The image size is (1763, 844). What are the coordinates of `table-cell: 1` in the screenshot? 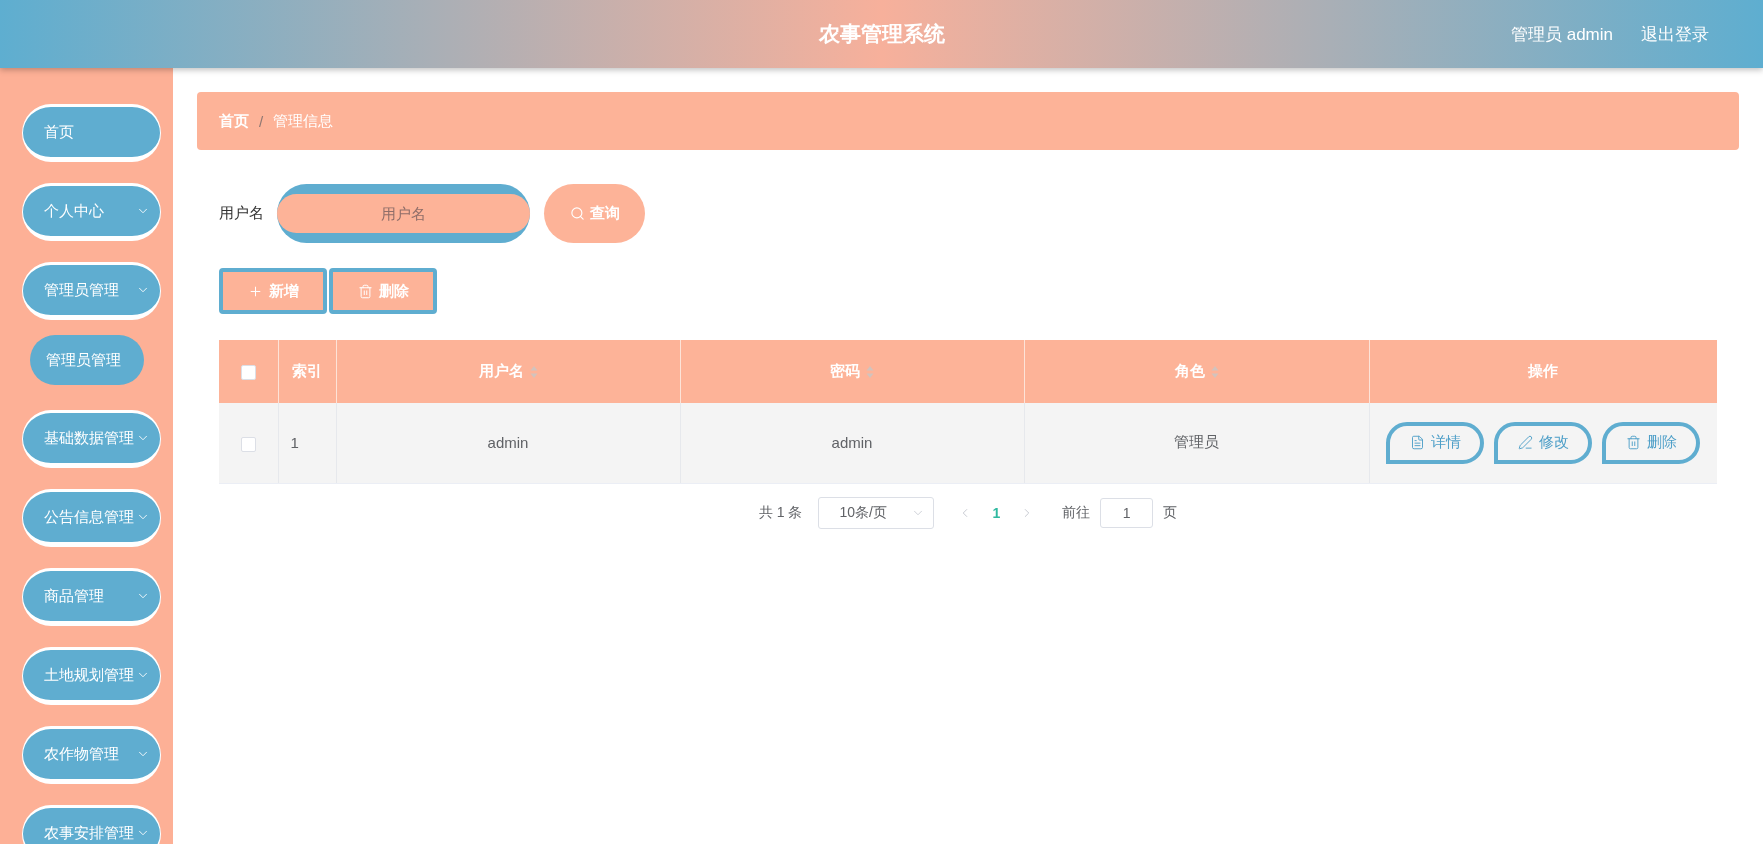 It's located at (307, 443).